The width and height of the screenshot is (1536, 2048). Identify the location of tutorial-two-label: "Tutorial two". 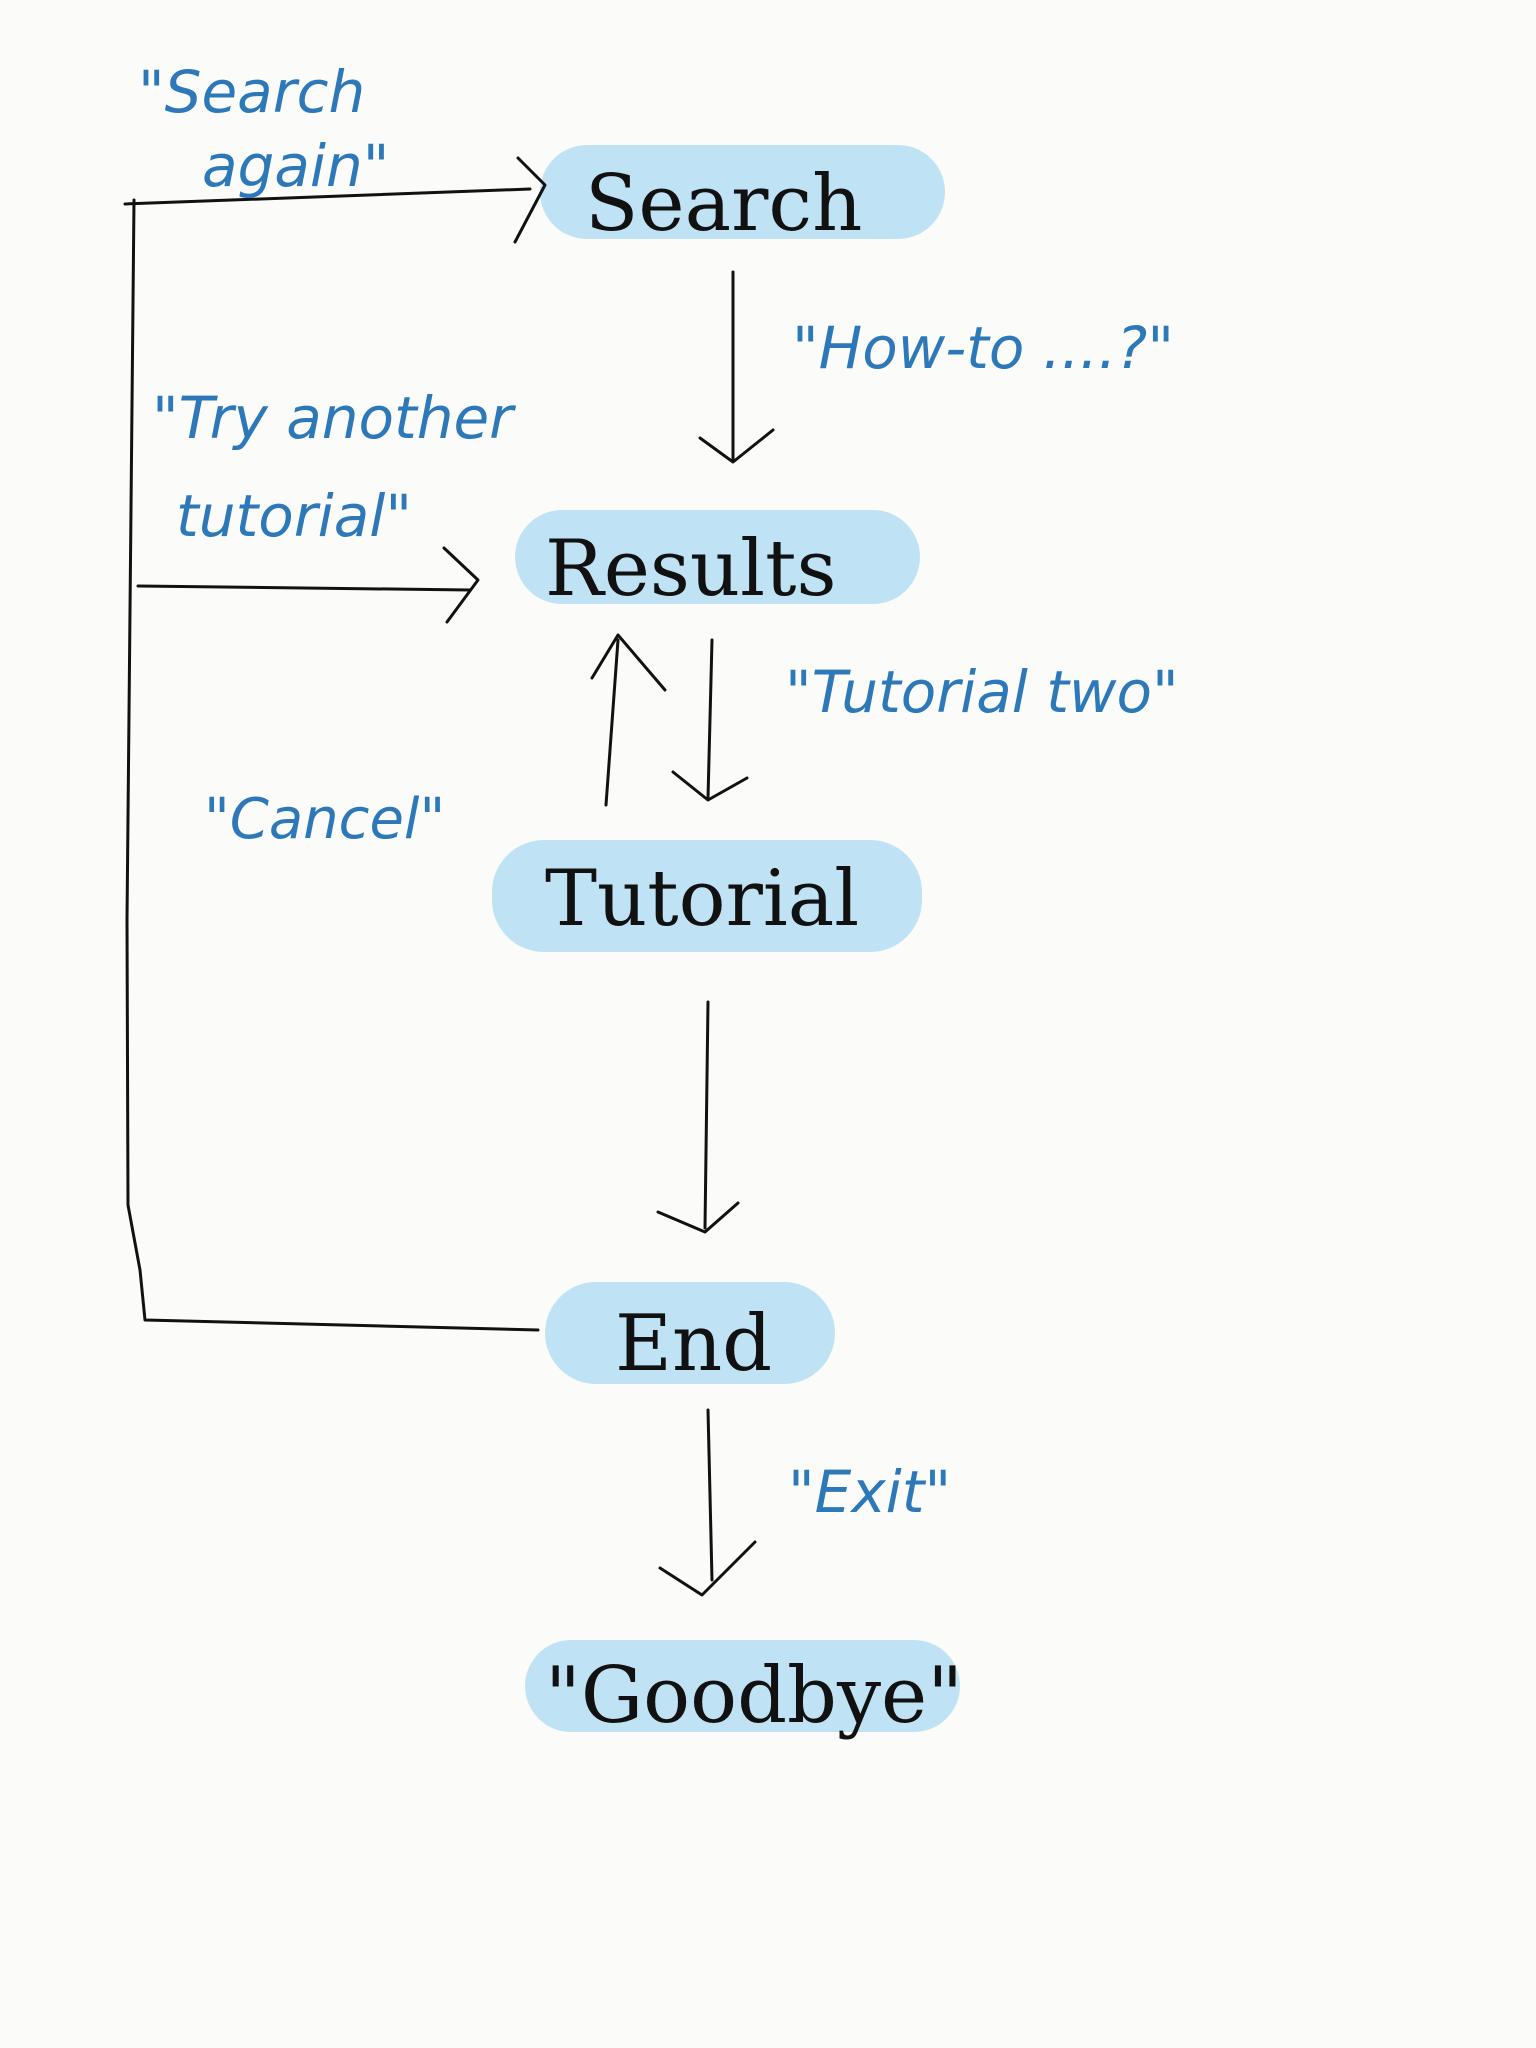
(982, 692).